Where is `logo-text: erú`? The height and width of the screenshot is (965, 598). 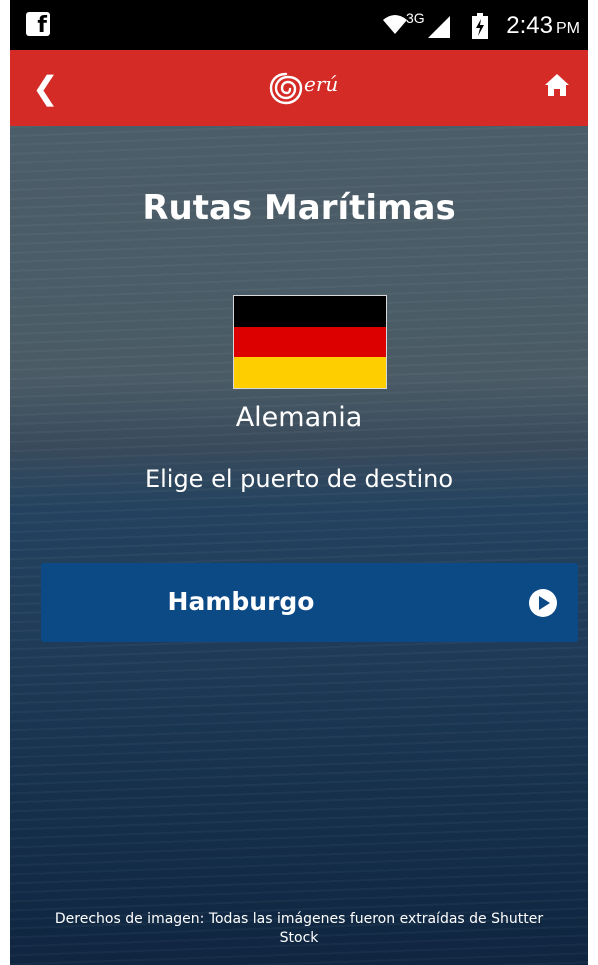 logo-text: erú is located at coordinates (321, 84).